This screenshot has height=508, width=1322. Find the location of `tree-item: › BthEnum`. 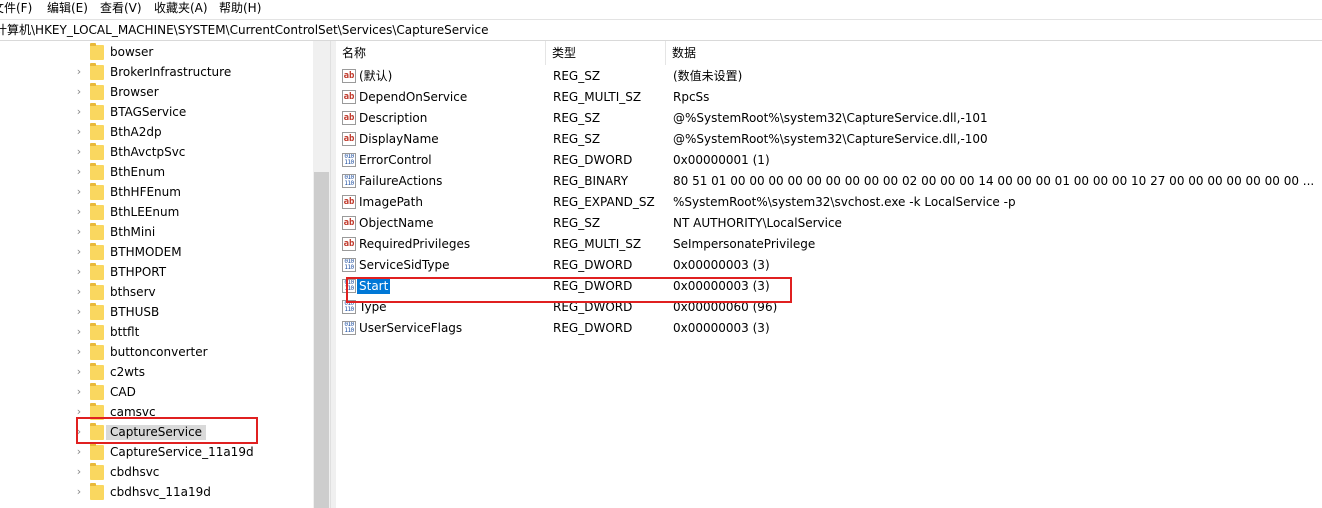

tree-item: › BthEnum is located at coordinates (156, 173).